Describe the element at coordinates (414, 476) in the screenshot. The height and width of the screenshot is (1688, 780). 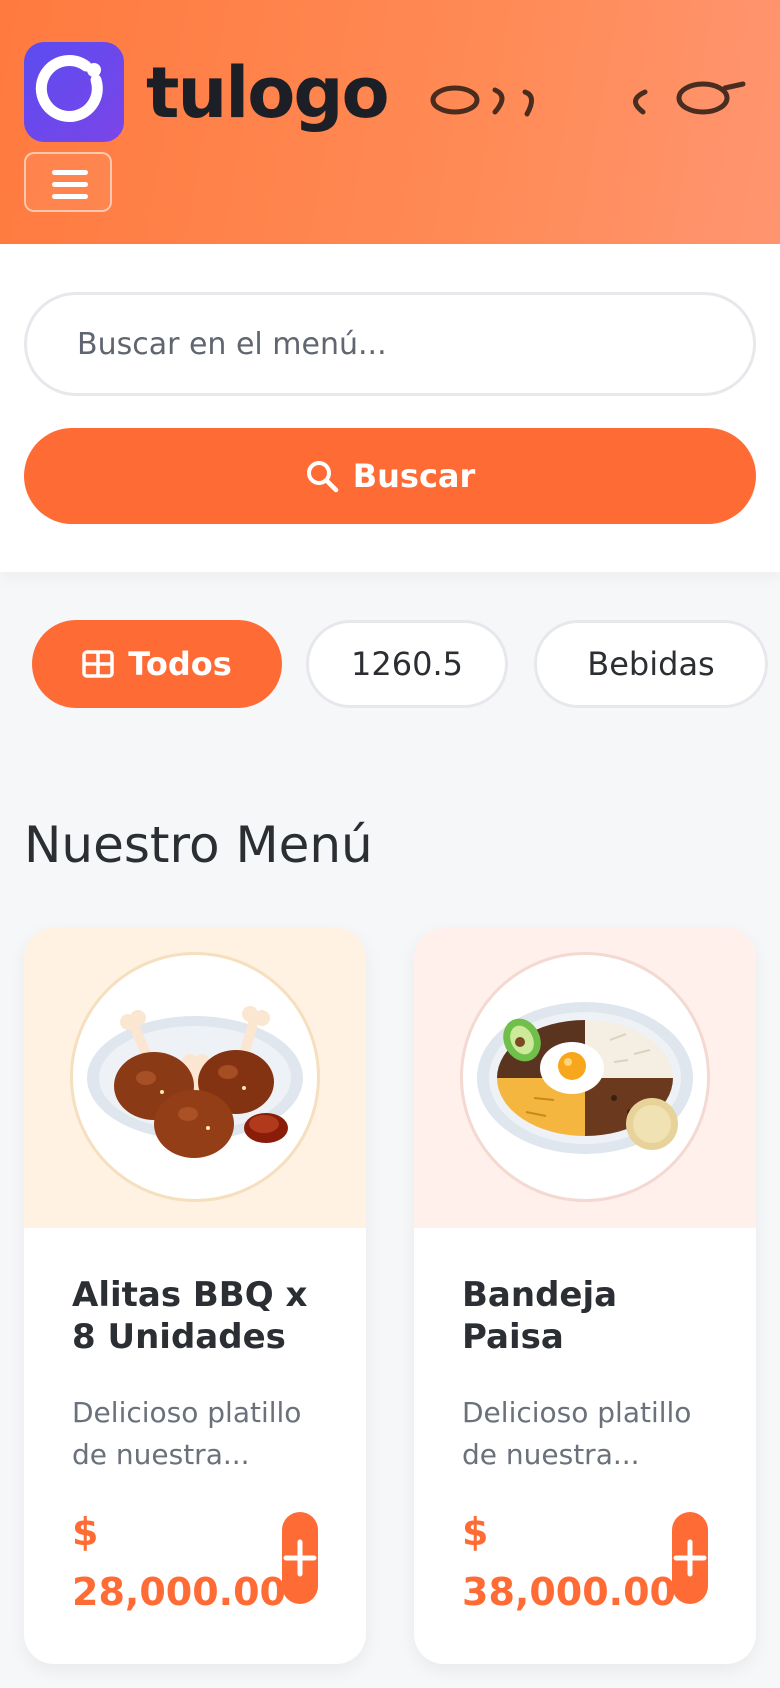
I see `search-button-label: Buscar` at that location.